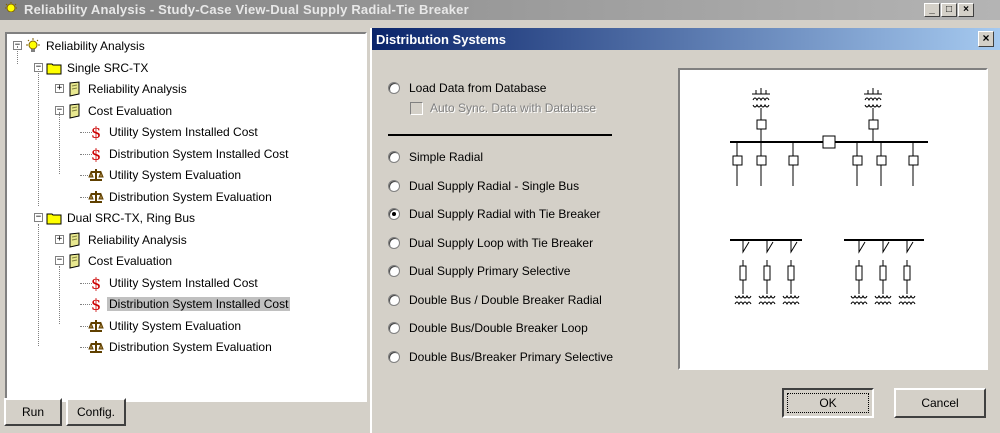 The width and height of the screenshot is (1000, 433). I want to click on distribution-option-label: Double Bus/Breaker Primary Selective, so click(511, 356).